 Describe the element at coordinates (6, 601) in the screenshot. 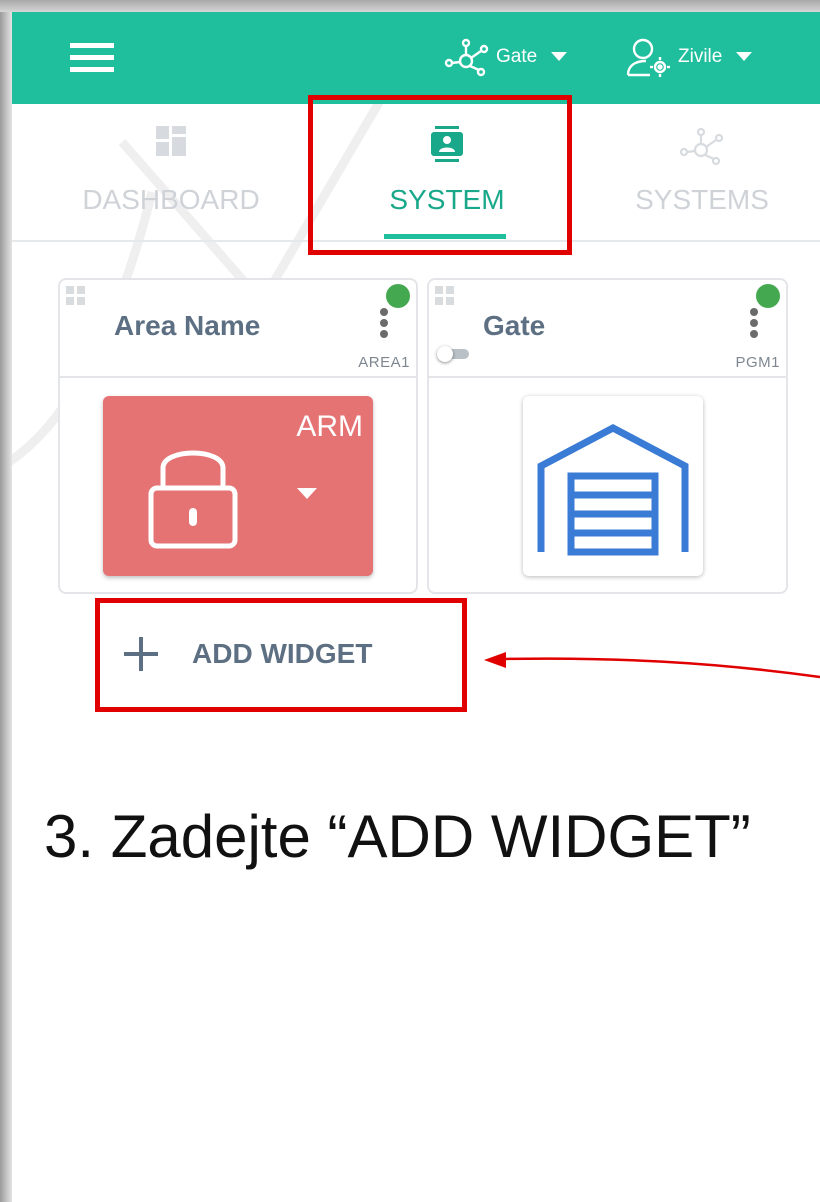

I see `device-frame-left` at that location.